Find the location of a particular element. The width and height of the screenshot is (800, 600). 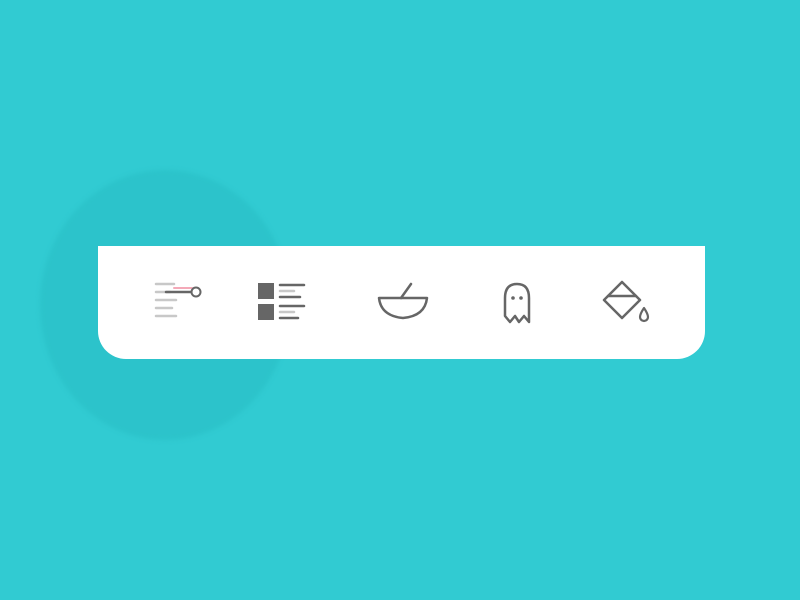

list-view-icon is located at coordinates (282, 301).